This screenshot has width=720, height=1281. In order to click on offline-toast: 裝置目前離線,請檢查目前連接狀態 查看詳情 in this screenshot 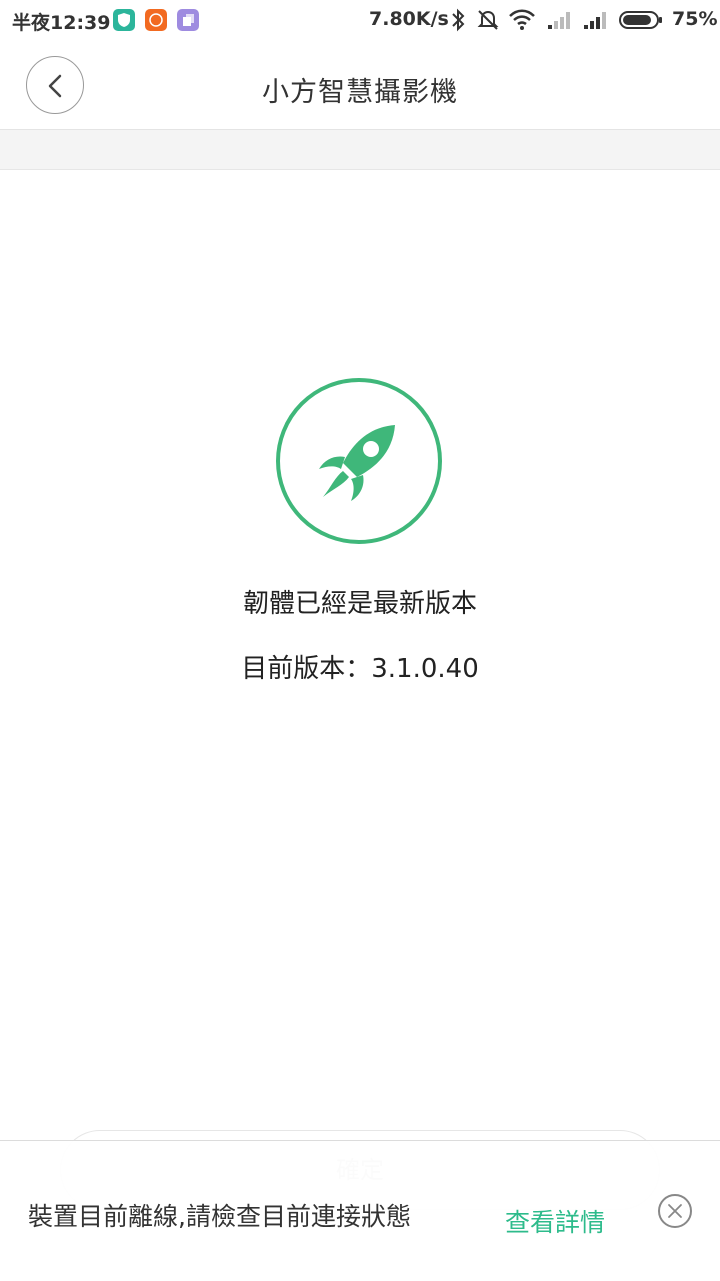, I will do `click(360, 1210)`.